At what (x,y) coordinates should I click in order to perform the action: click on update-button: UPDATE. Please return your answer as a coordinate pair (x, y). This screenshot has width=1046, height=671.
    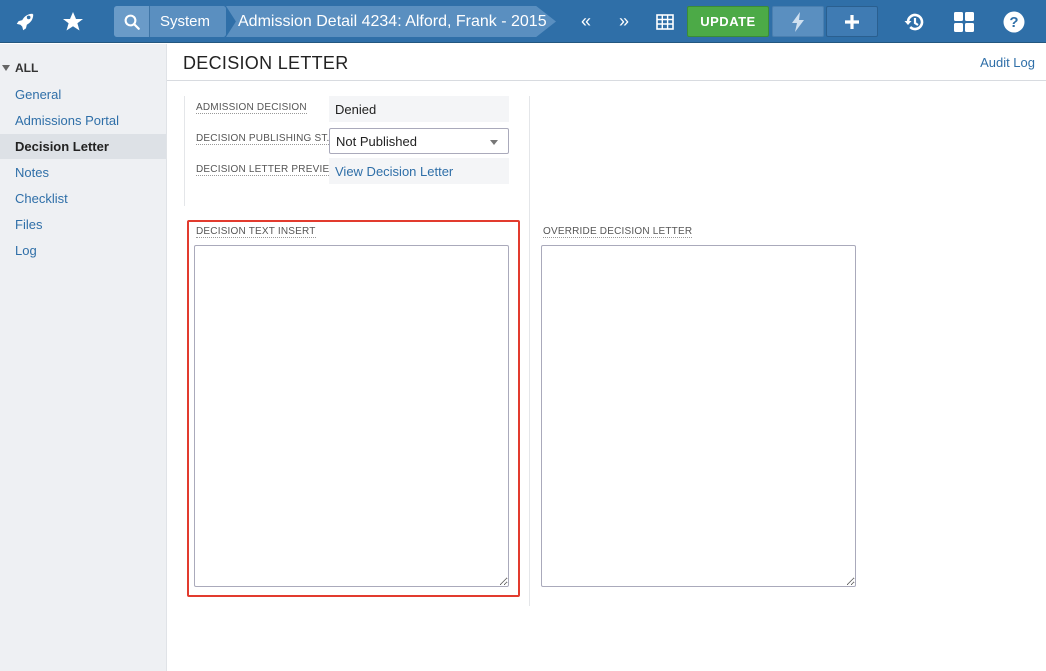
    Looking at the image, I should click on (728, 21).